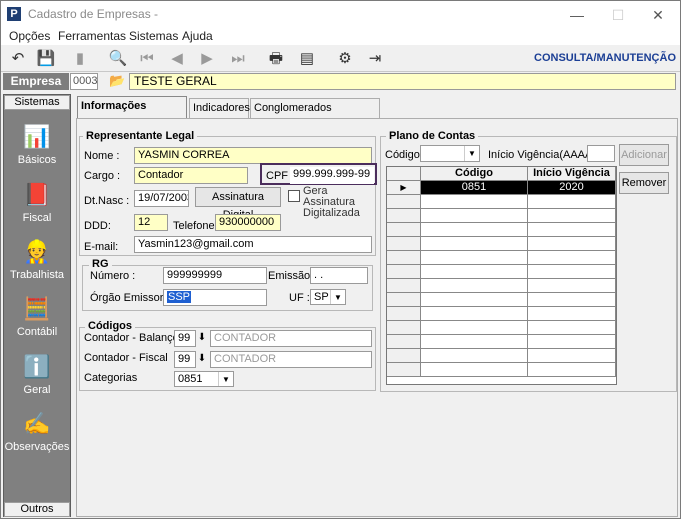  Describe the element at coordinates (177, 59) in the screenshot. I see `previous-record-icon: ◀` at that location.